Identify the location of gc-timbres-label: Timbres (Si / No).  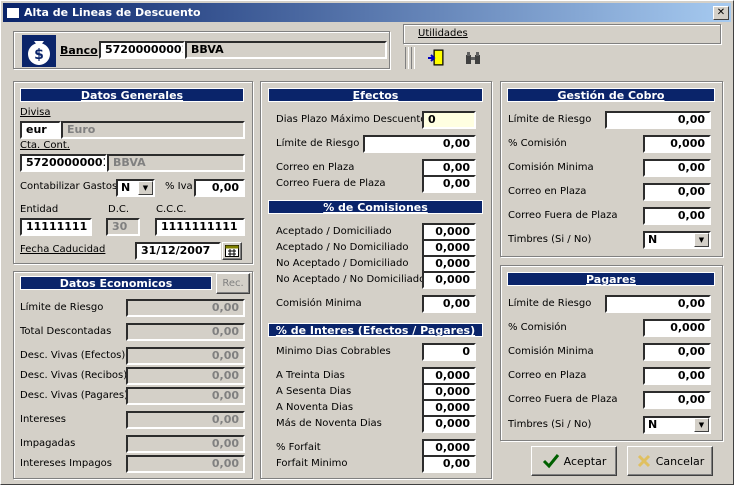
(550, 239).